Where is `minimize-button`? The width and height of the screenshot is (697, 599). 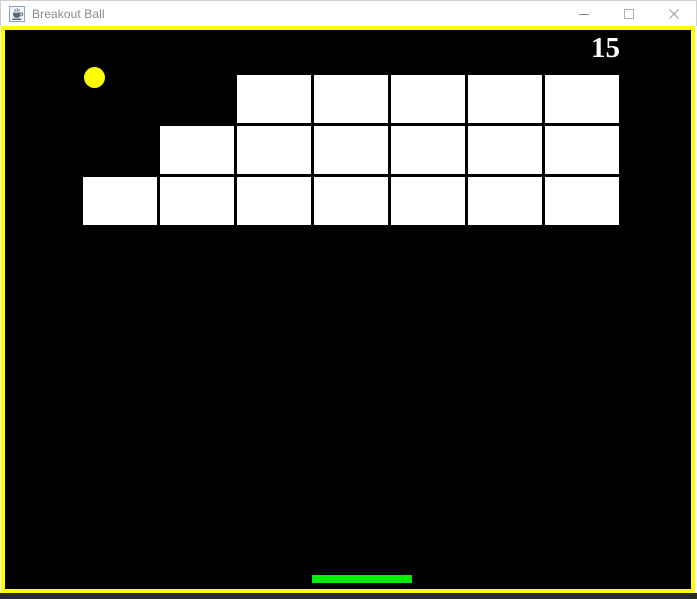 minimize-button is located at coordinates (583, 13).